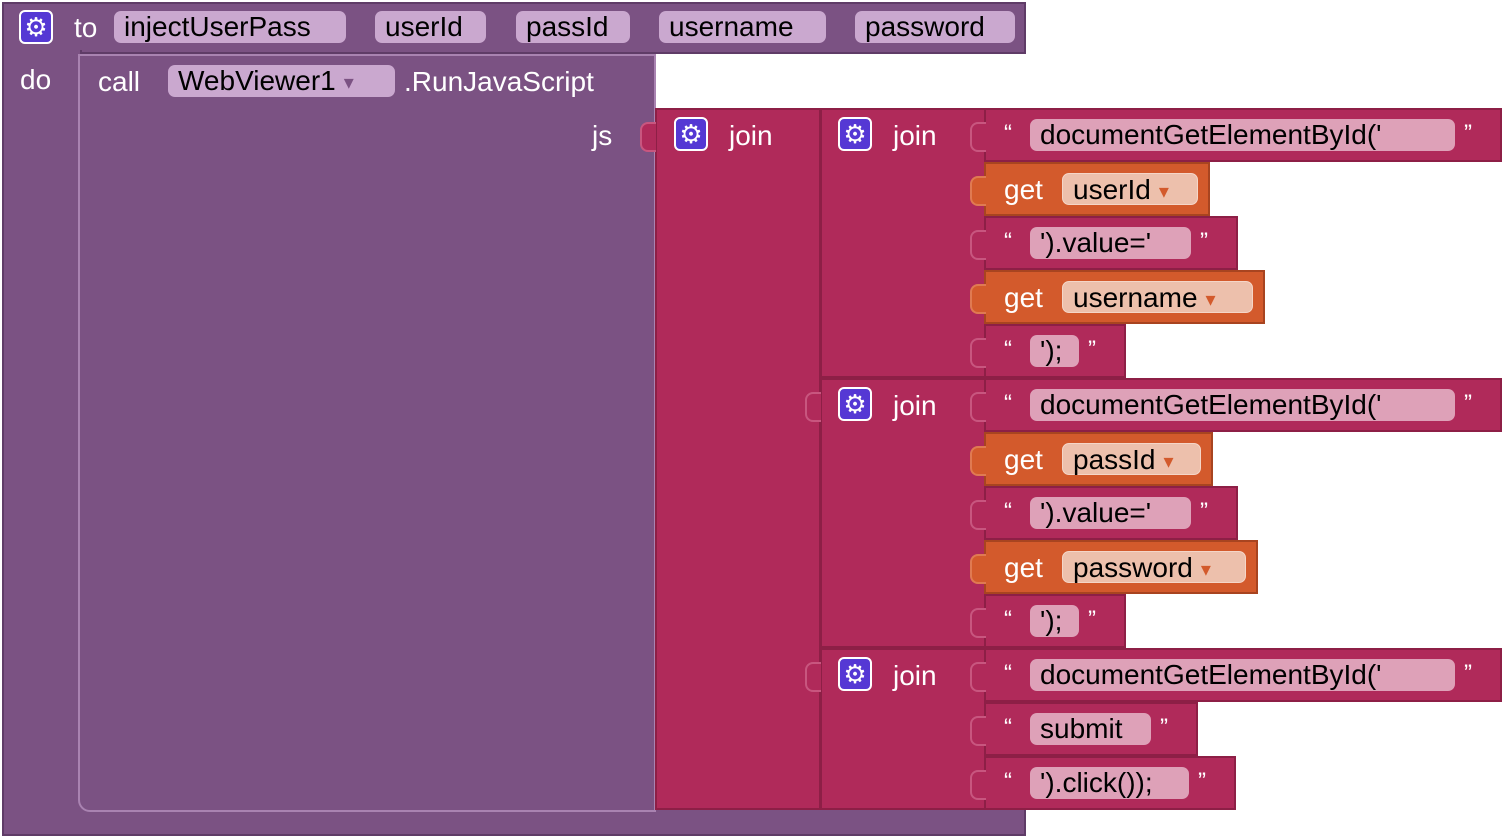  Describe the element at coordinates (36, 27) in the screenshot. I see `procedure-gear-icon: ⚙` at that location.